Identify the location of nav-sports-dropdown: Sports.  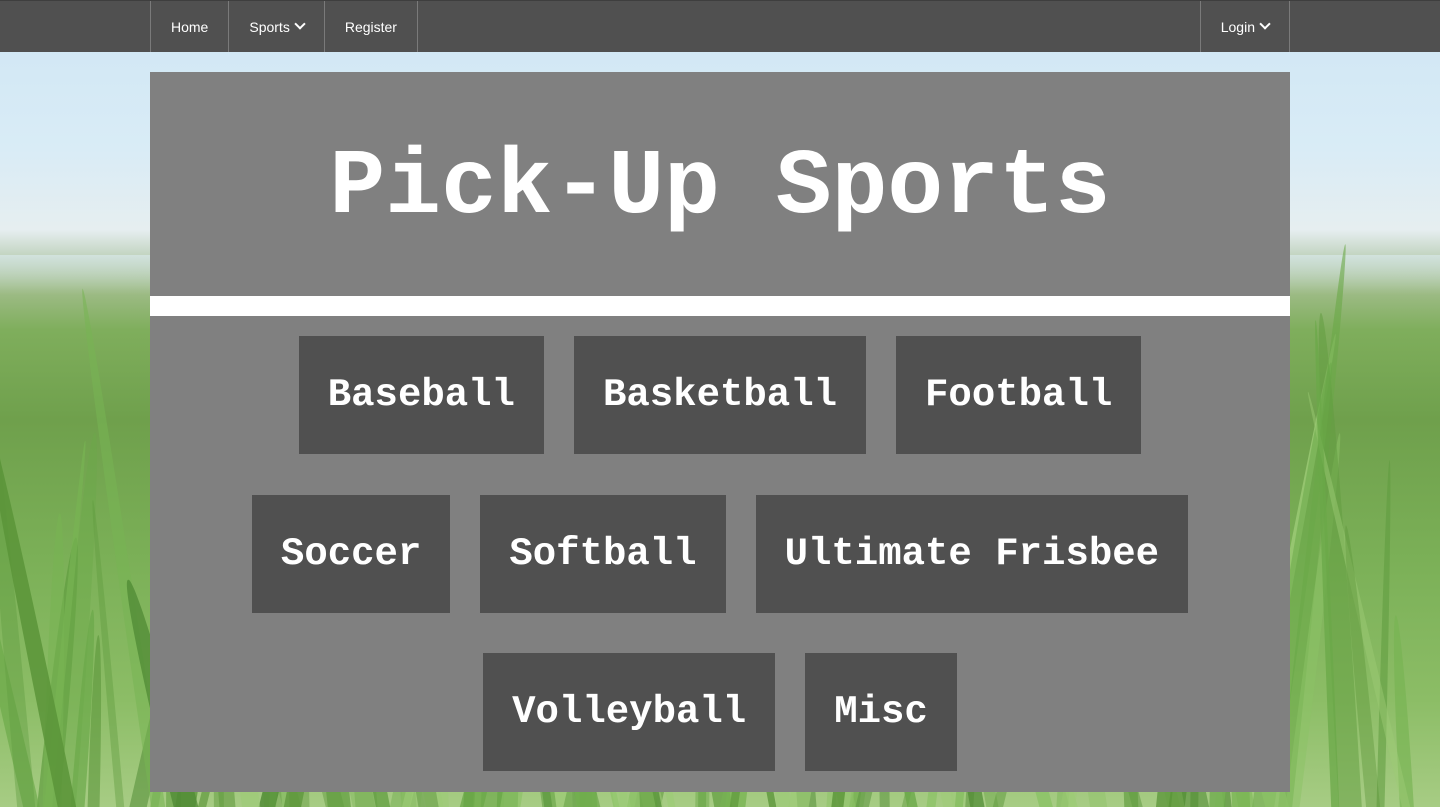
(277, 26).